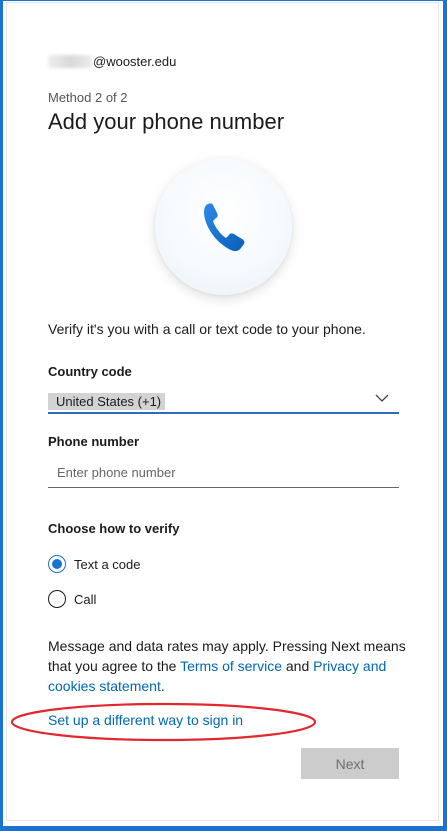 The height and width of the screenshot is (831, 447). I want to click on account-email-suffix: @wooster.edu, so click(135, 61).